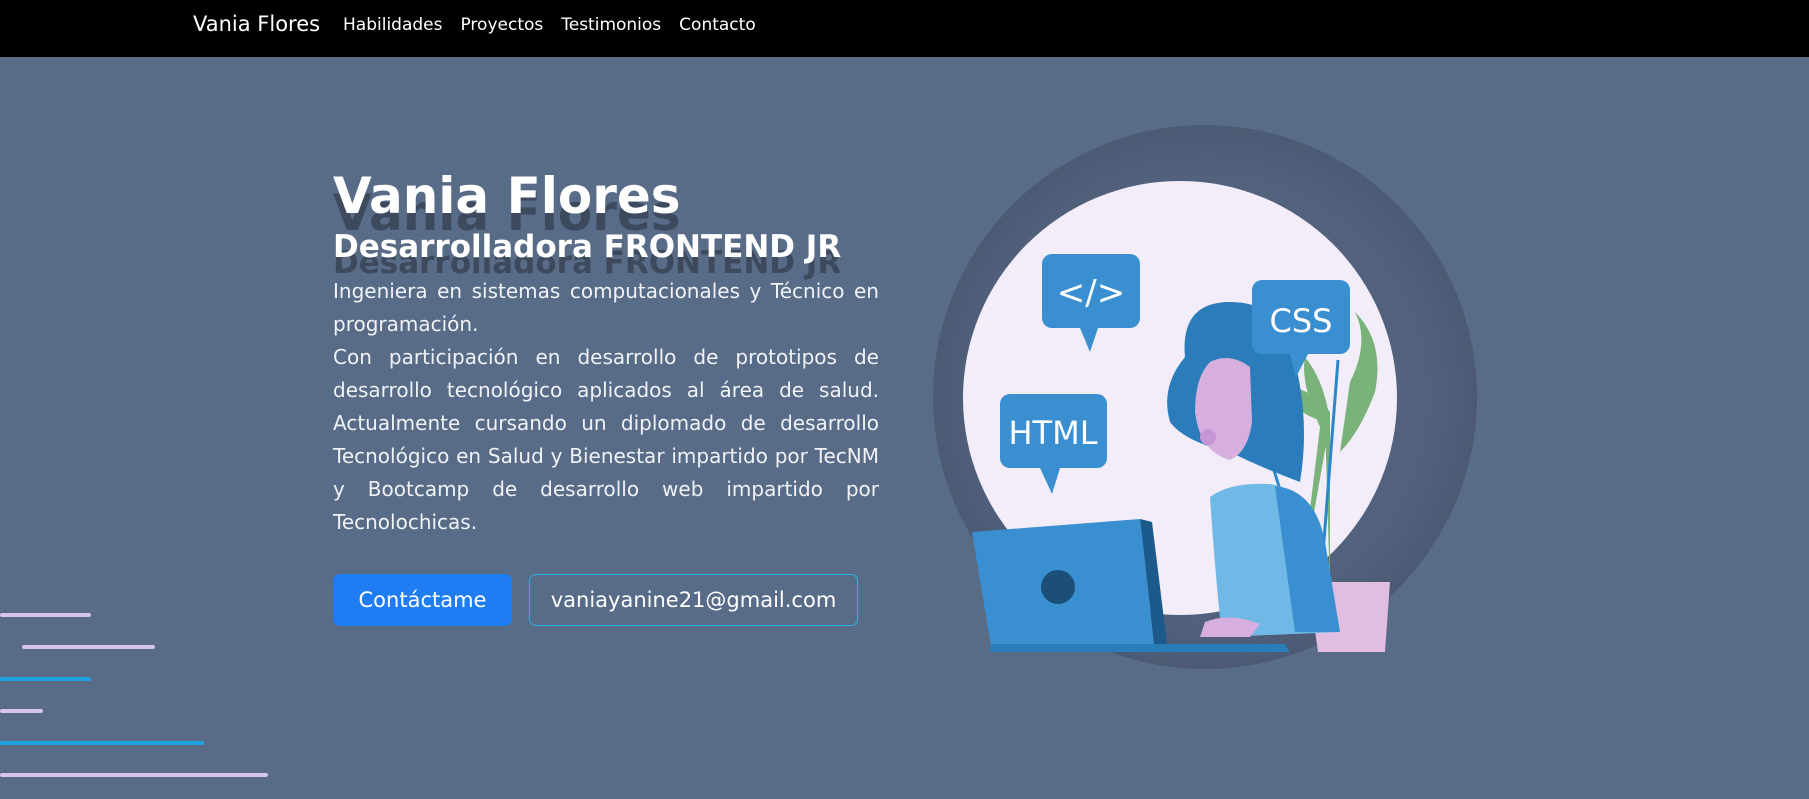  Describe the element at coordinates (507, 196) in the screenshot. I see `hero-title: Vania Flores` at that location.